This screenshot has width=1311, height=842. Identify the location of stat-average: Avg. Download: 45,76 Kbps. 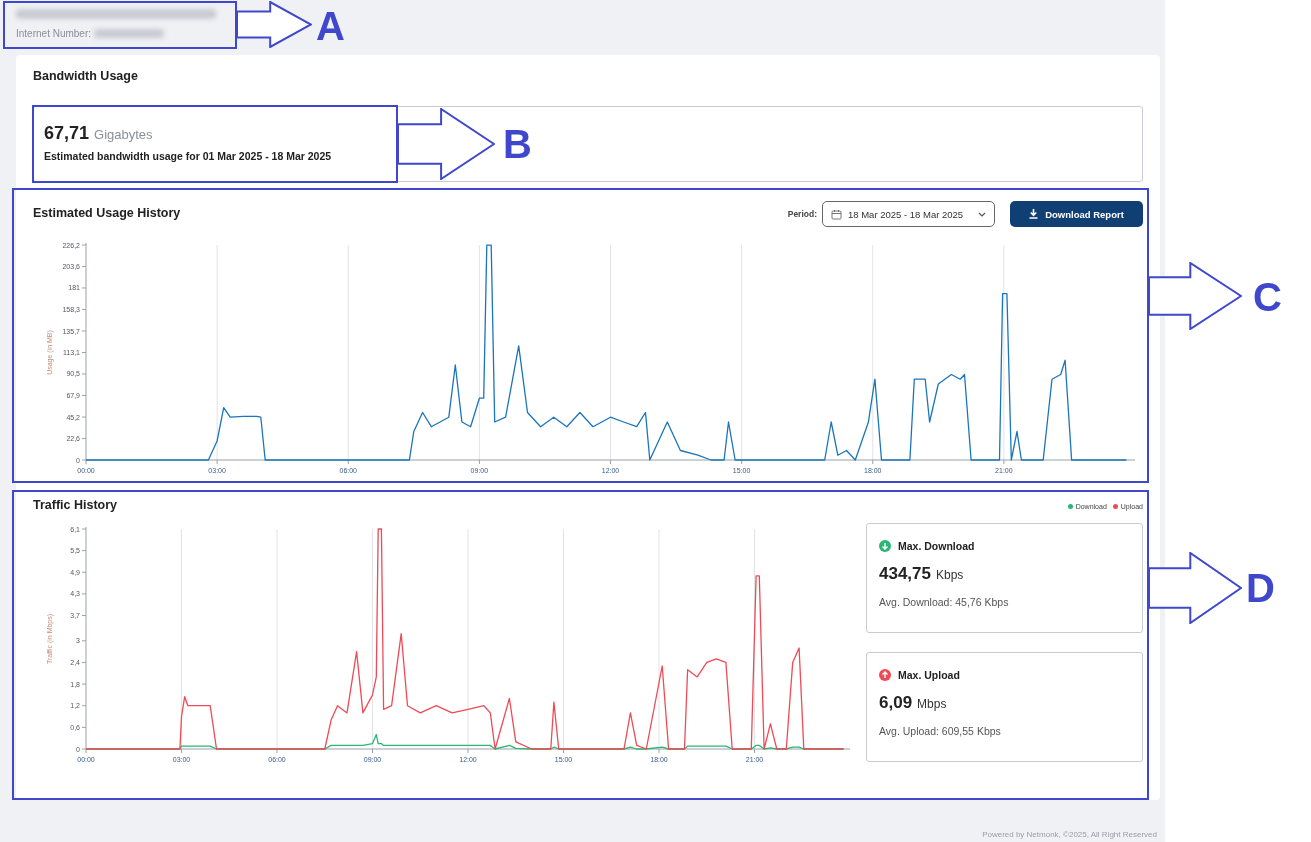
(944, 602).